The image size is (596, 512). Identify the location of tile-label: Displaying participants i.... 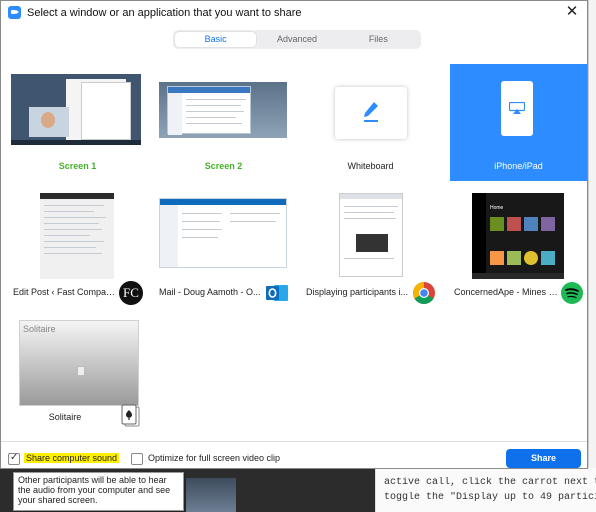
(357, 292).